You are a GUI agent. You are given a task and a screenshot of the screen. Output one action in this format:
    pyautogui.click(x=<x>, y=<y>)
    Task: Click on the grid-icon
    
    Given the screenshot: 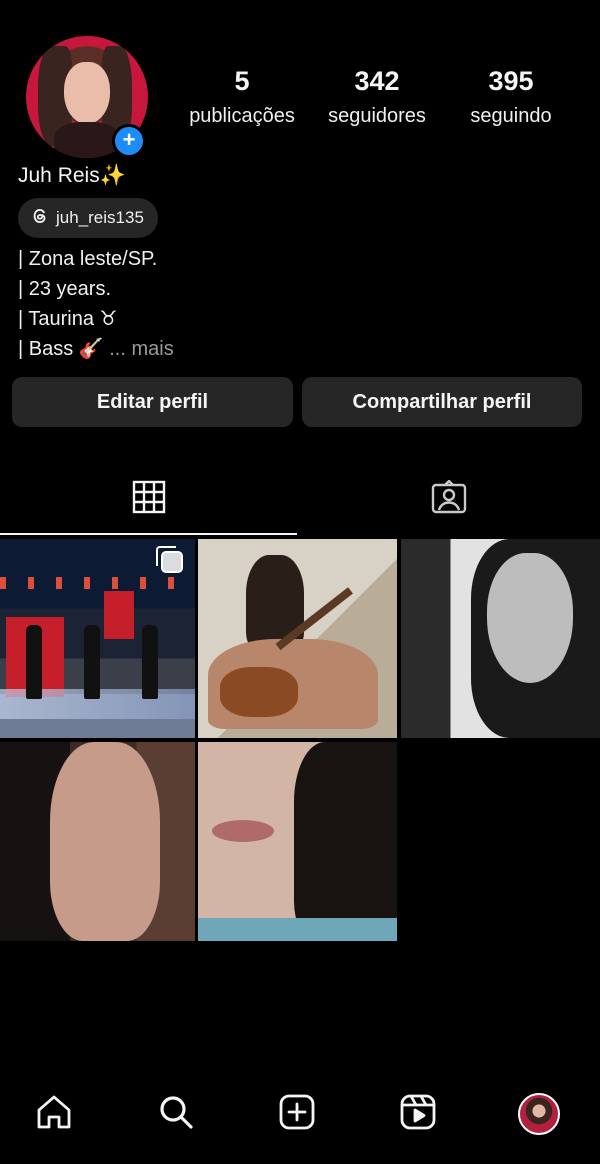 What is the action you would take?
    pyautogui.click(x=149, y=499)
    